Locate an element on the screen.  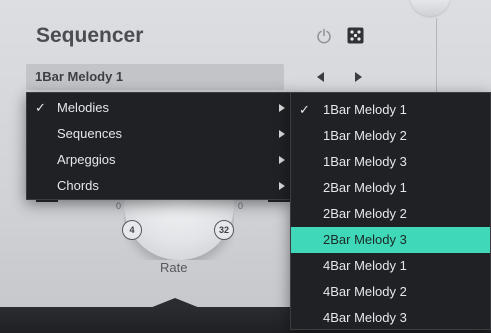
submenu-item: 1Bar Melody 3 is located at coordinates (390, 162).